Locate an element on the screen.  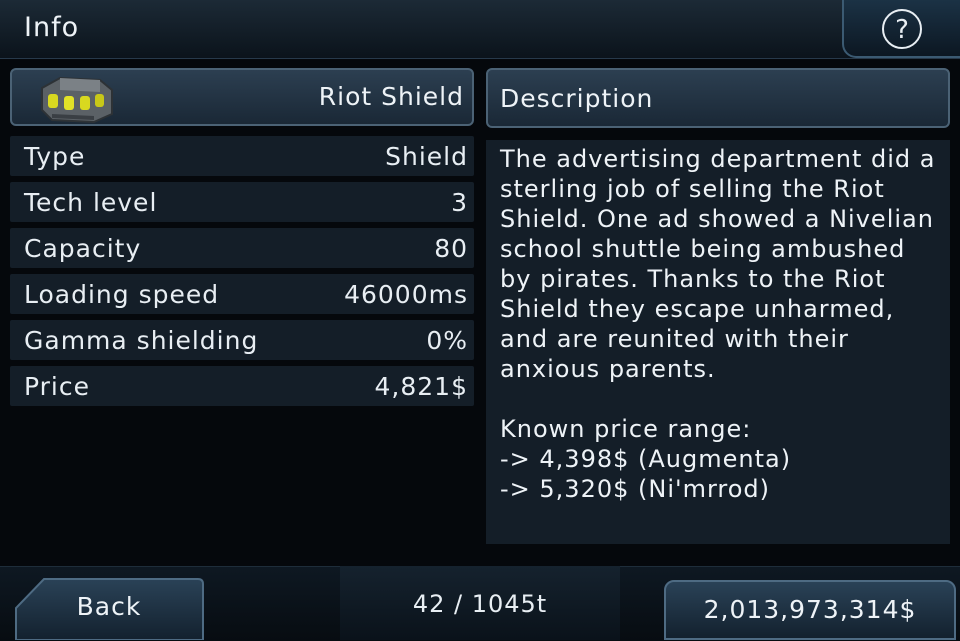
stat-value: 80 is located at coordinates (451, 248).